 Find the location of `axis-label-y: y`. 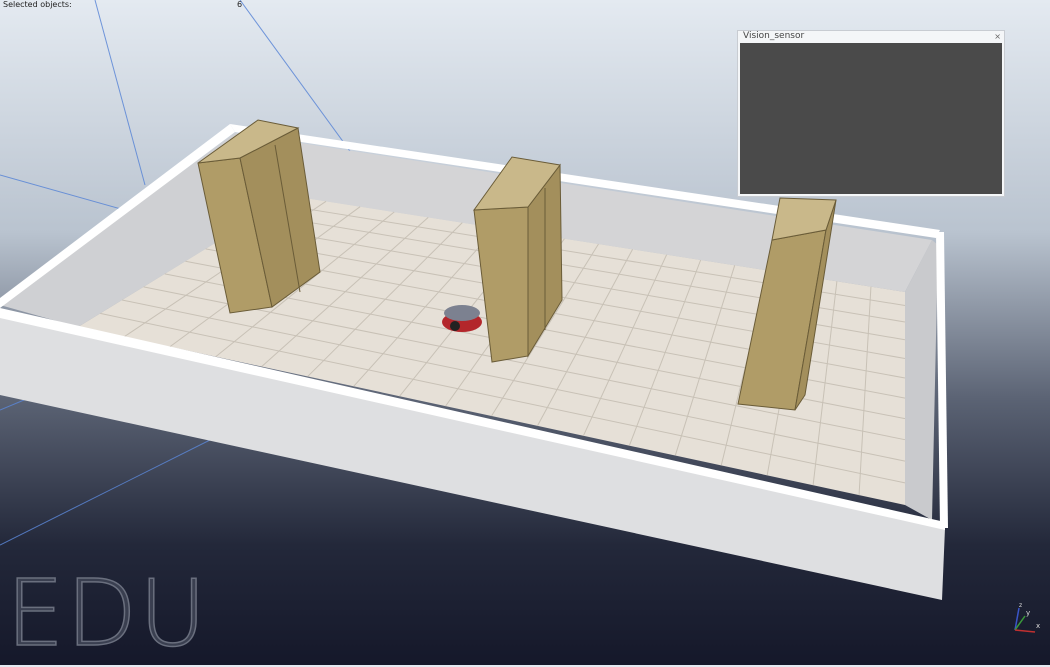

axis-label-y: y is located at coordinates (1028, 613).